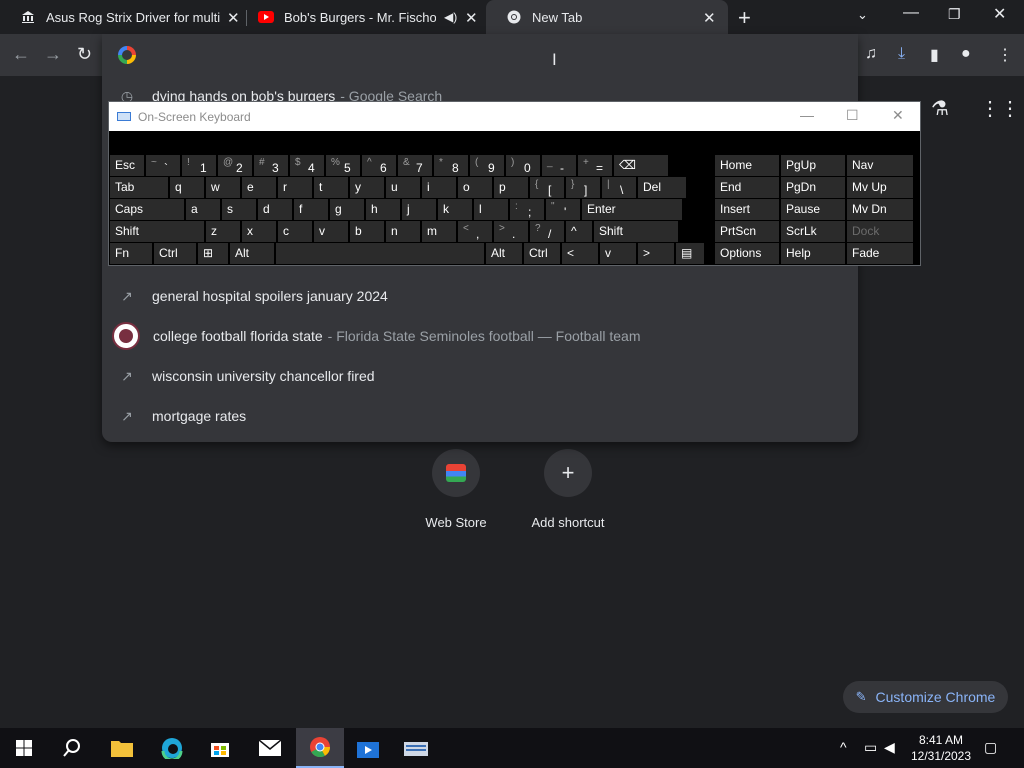 This screenshot has height=768, width=1024. What do you see at coordinates (451, 165) in the screenshot?
I see `osk-key: * 8` at bounding box center [451, 165].